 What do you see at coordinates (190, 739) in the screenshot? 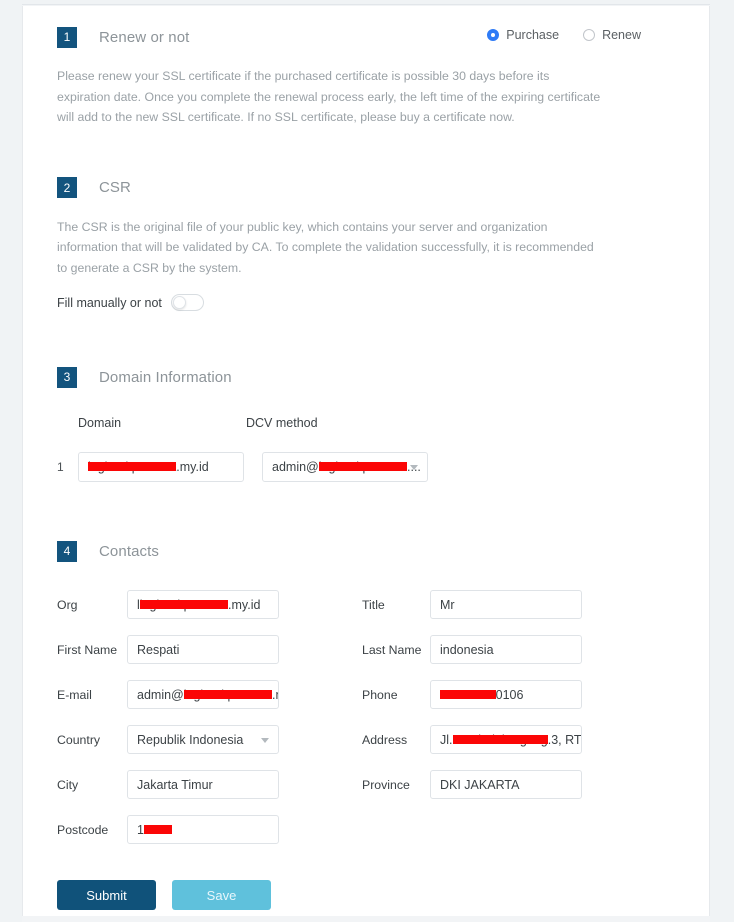
I see `country-value: Republik Indonesia` at bounding box center [190, 739].